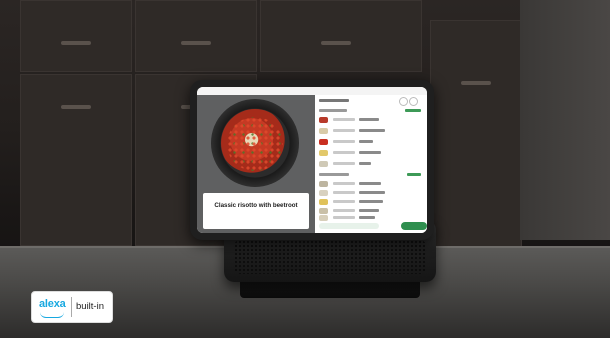 The height and width of the screenshot is (338, 610). Describe the element at coordinates (312, 91) in the screenshot. I see `status-bar` at that location.